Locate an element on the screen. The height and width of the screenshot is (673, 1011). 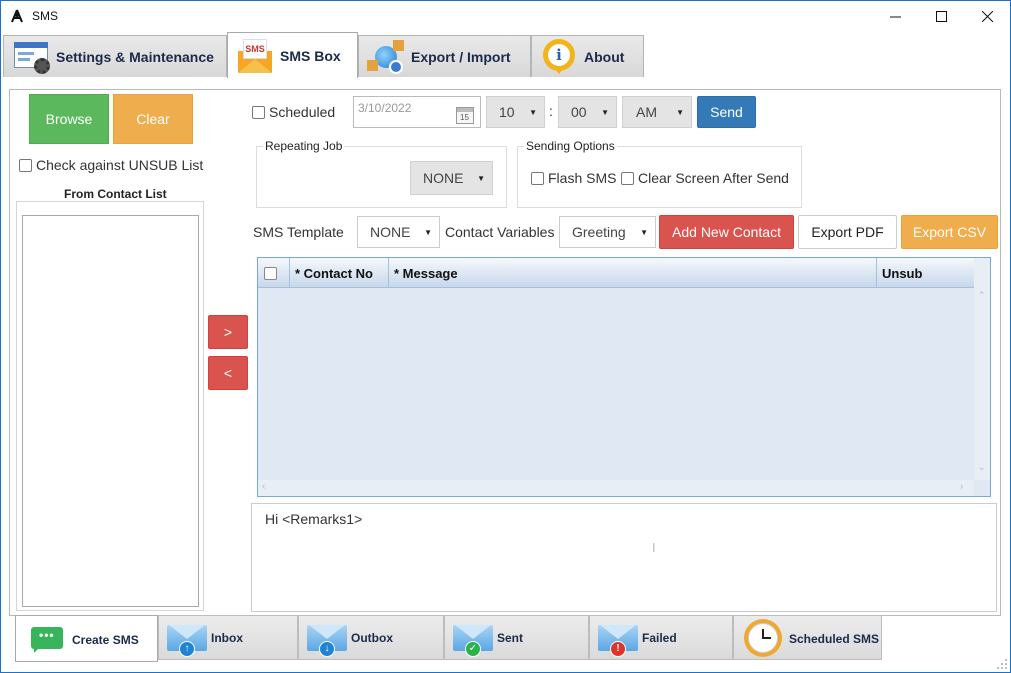
scroll-right-icon: › is located at coordinates (962, 486).